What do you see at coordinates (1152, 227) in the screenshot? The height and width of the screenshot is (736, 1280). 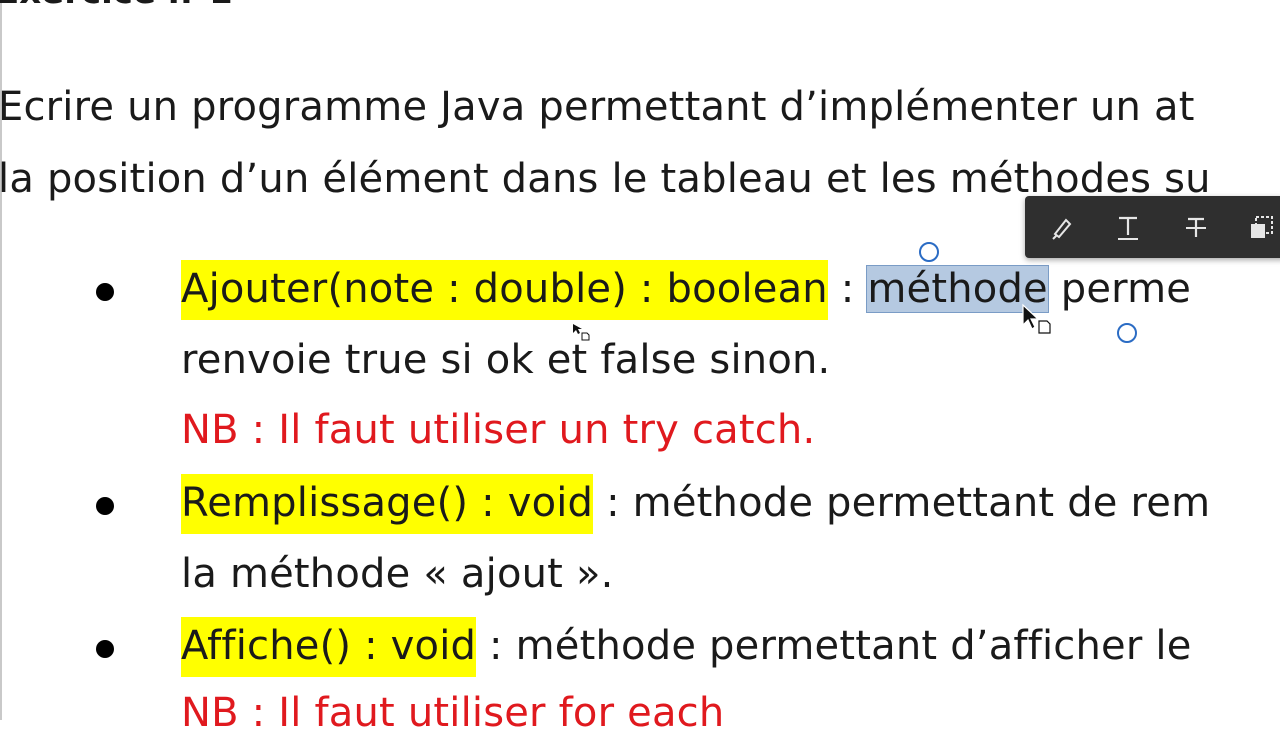 I see `annotation-toolbar` at bounding box center [1152, 227].